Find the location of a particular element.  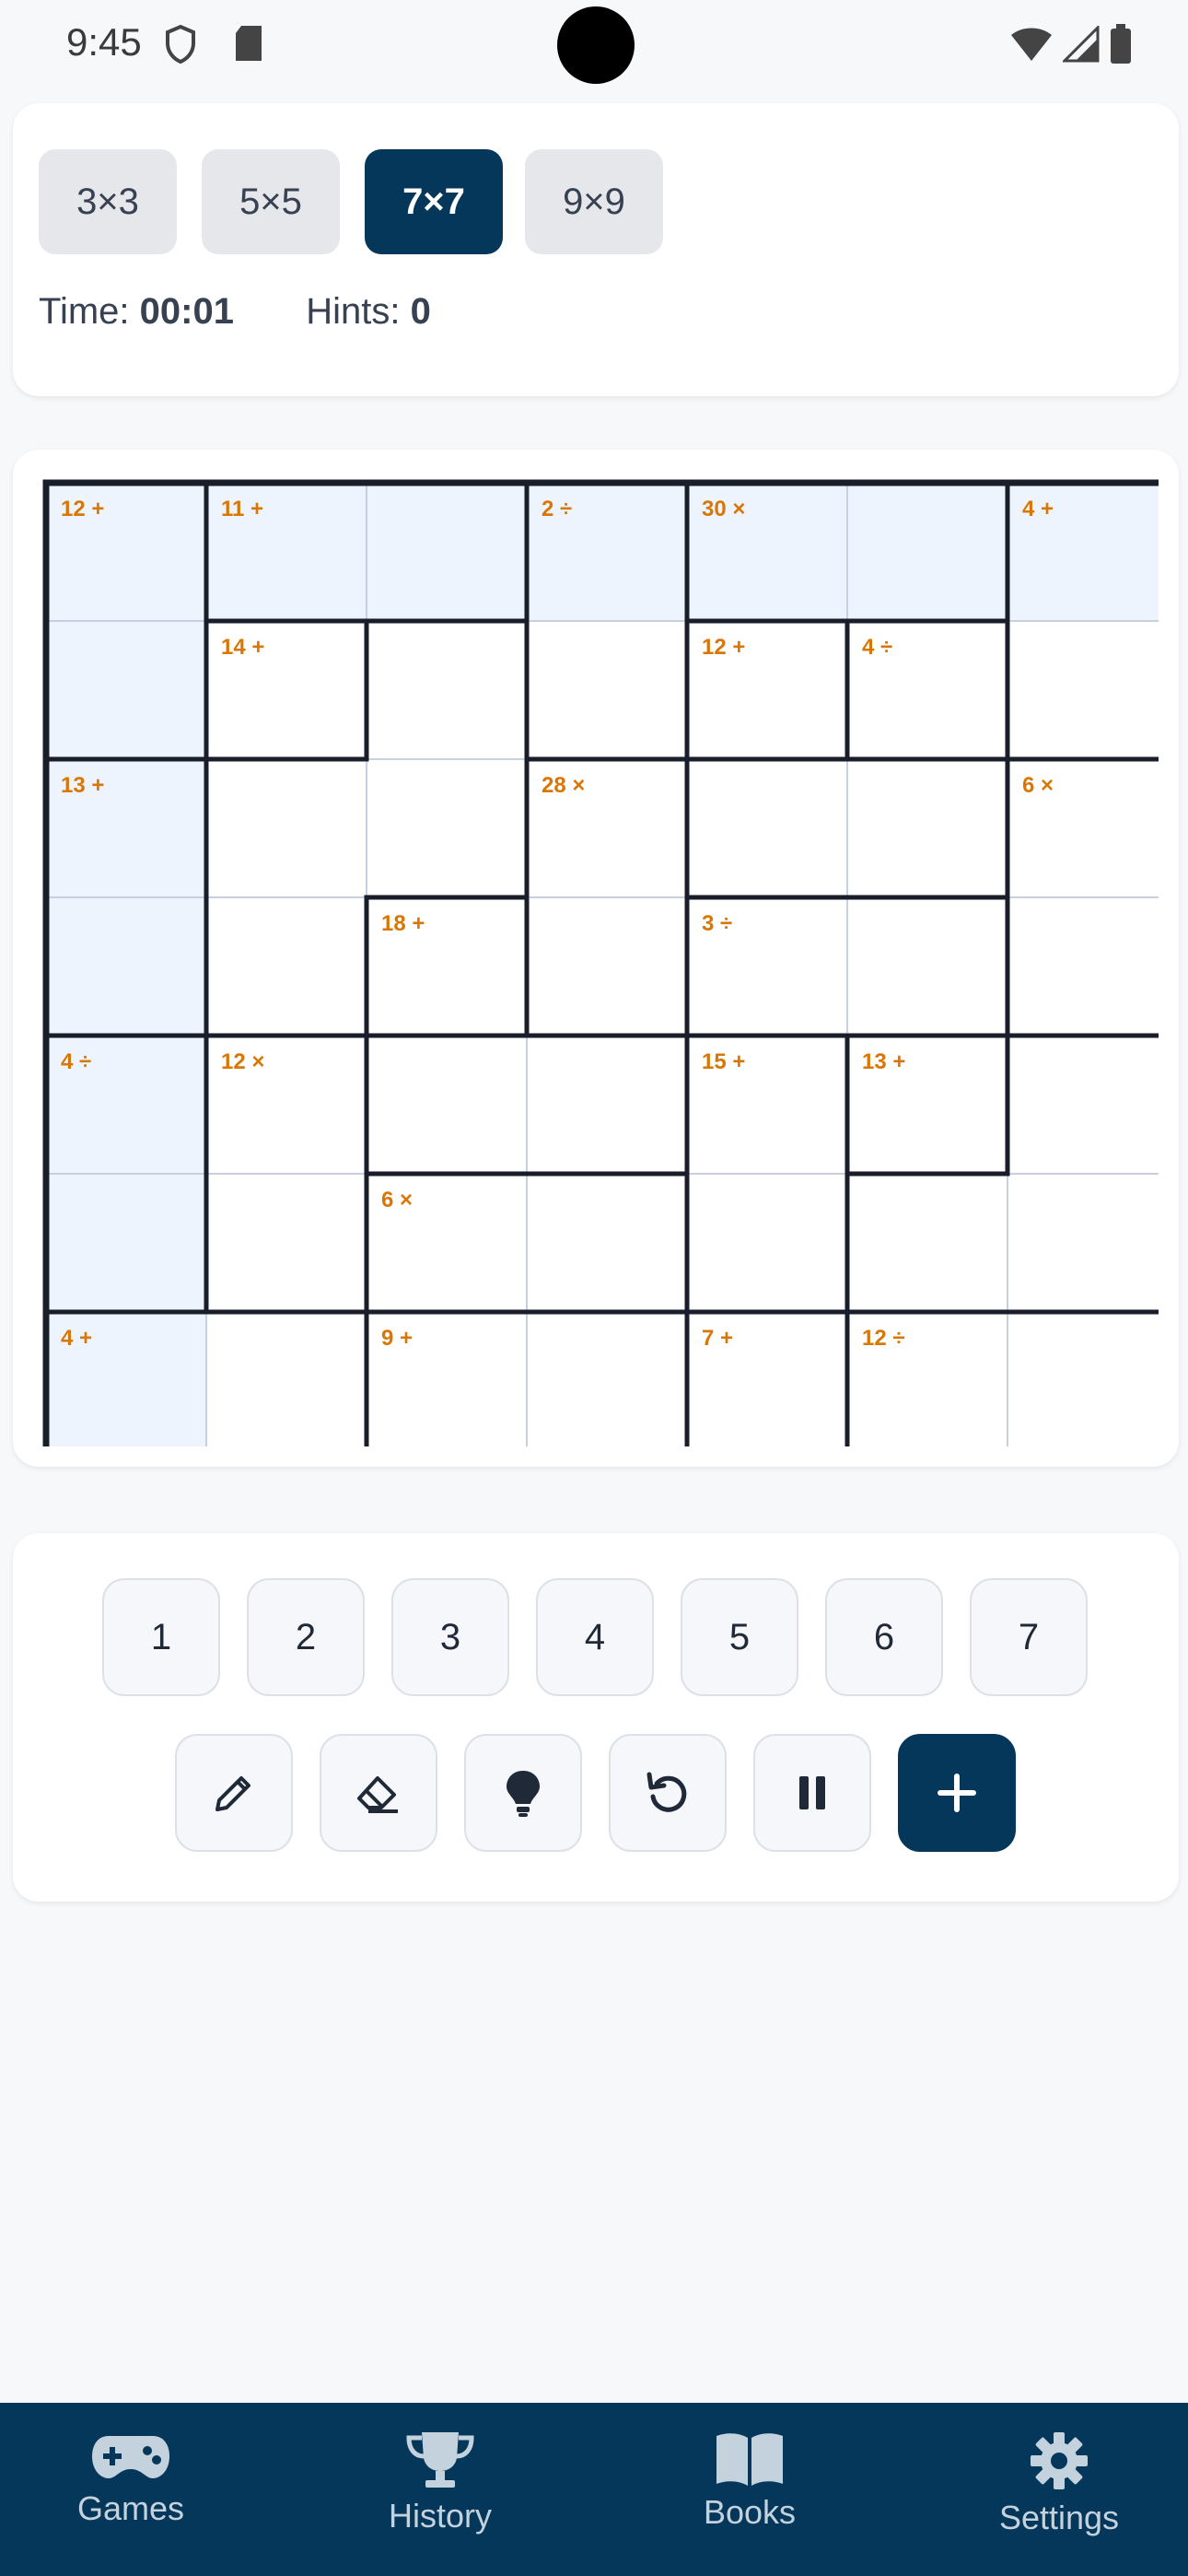

nav-books: Books is located at coordinates (749, 2489).